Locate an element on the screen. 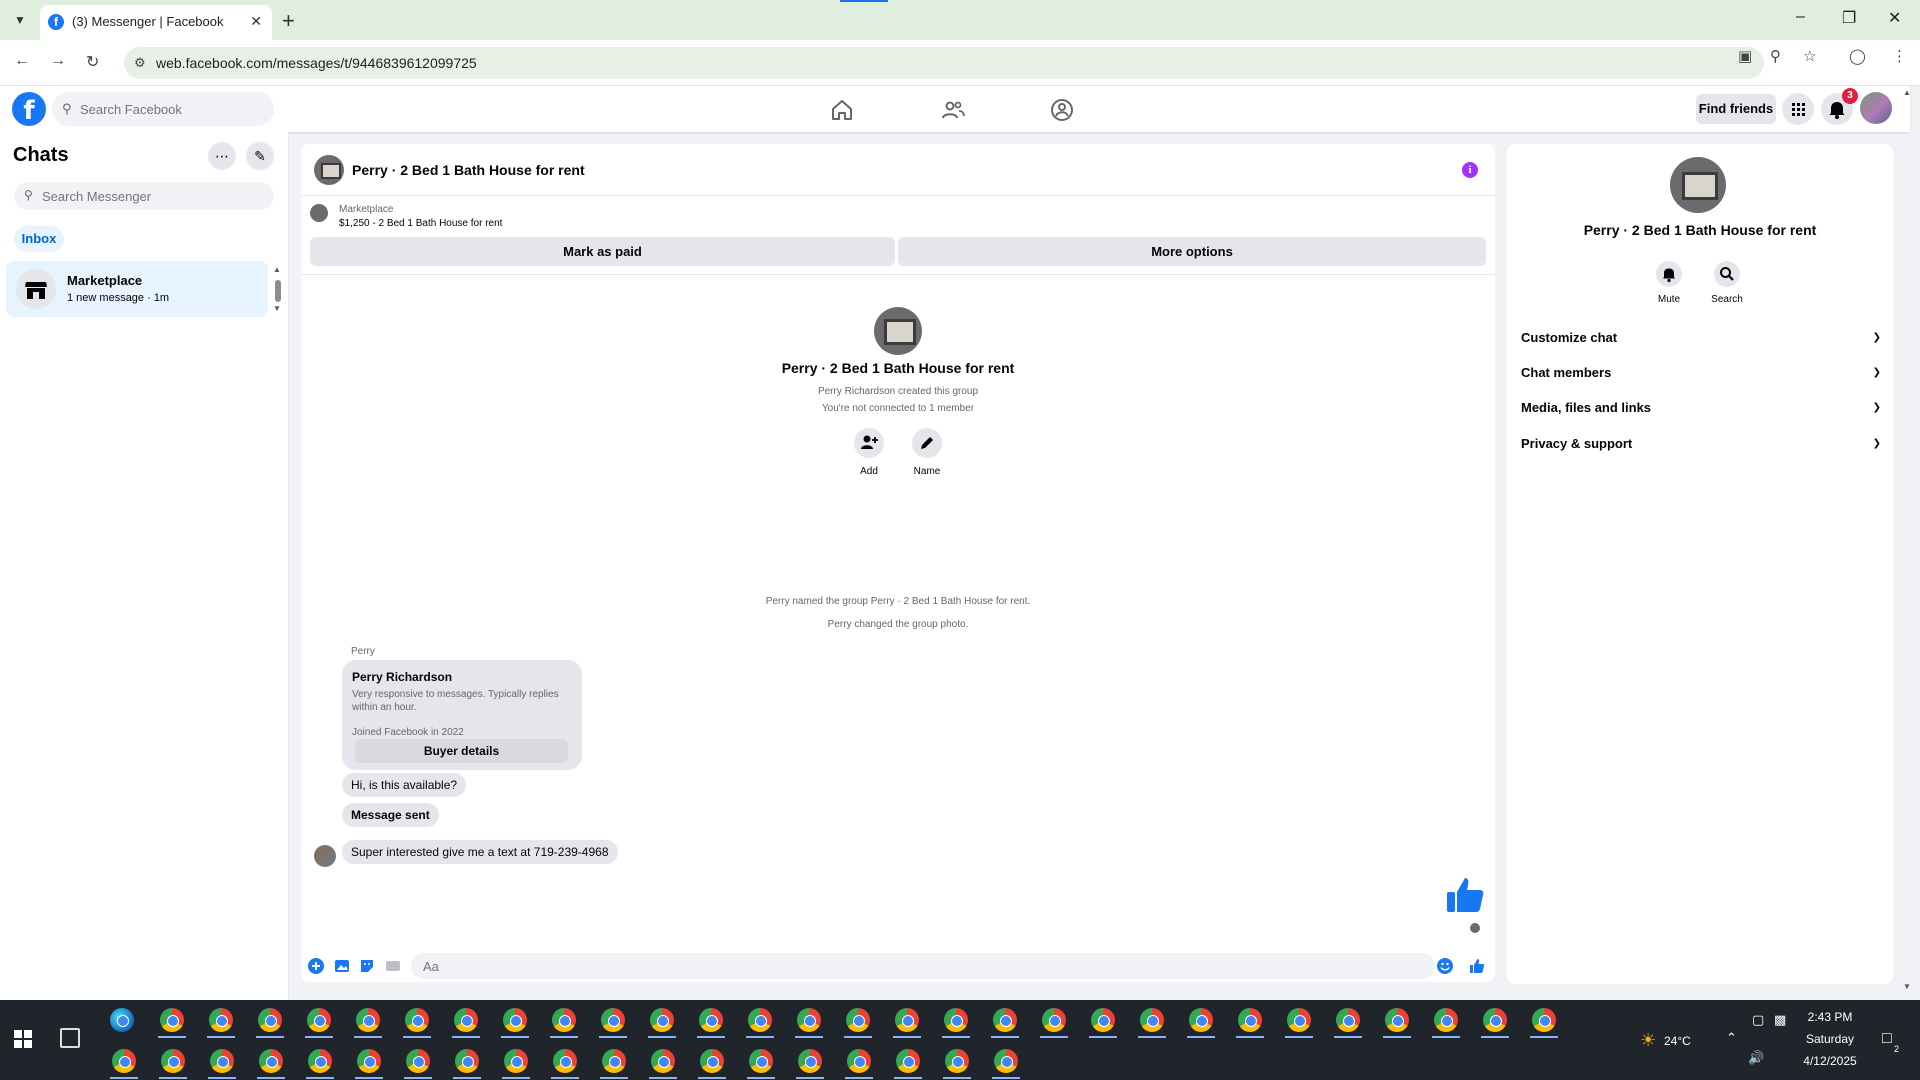 The width and height of the screenshot is (1920, 1080). messenger-search: ⚲ is located at coordinates (144, 196).